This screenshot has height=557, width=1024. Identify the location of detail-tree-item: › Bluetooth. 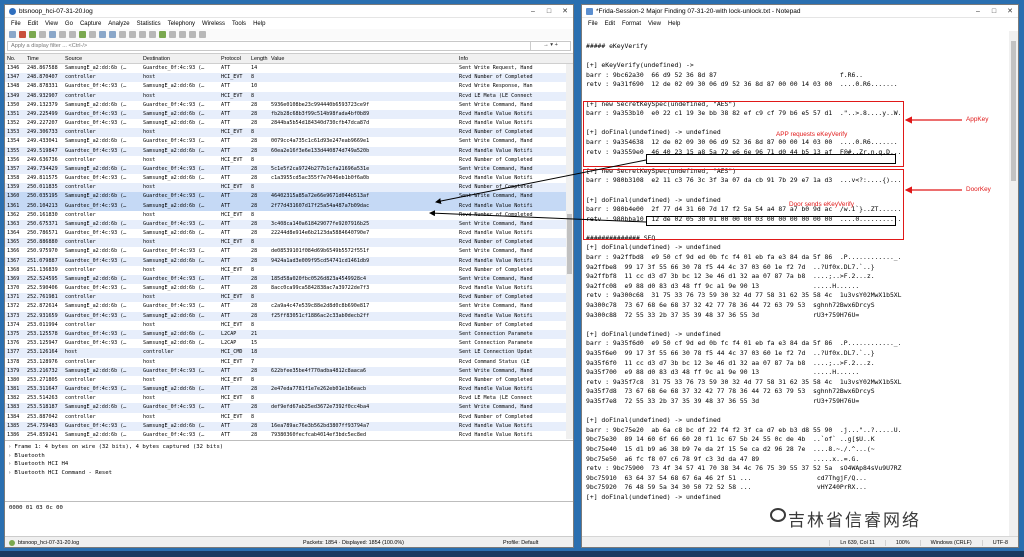
(289, 456).